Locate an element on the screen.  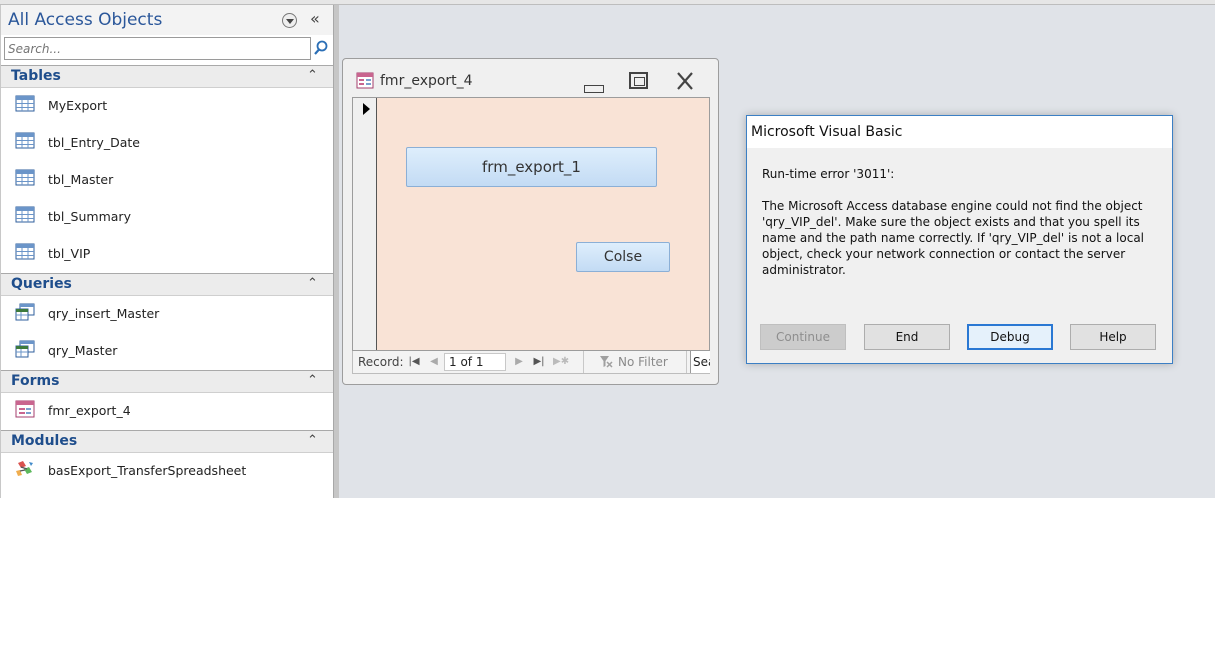
close-form-button: Colse is located at coordinates (623, 257).